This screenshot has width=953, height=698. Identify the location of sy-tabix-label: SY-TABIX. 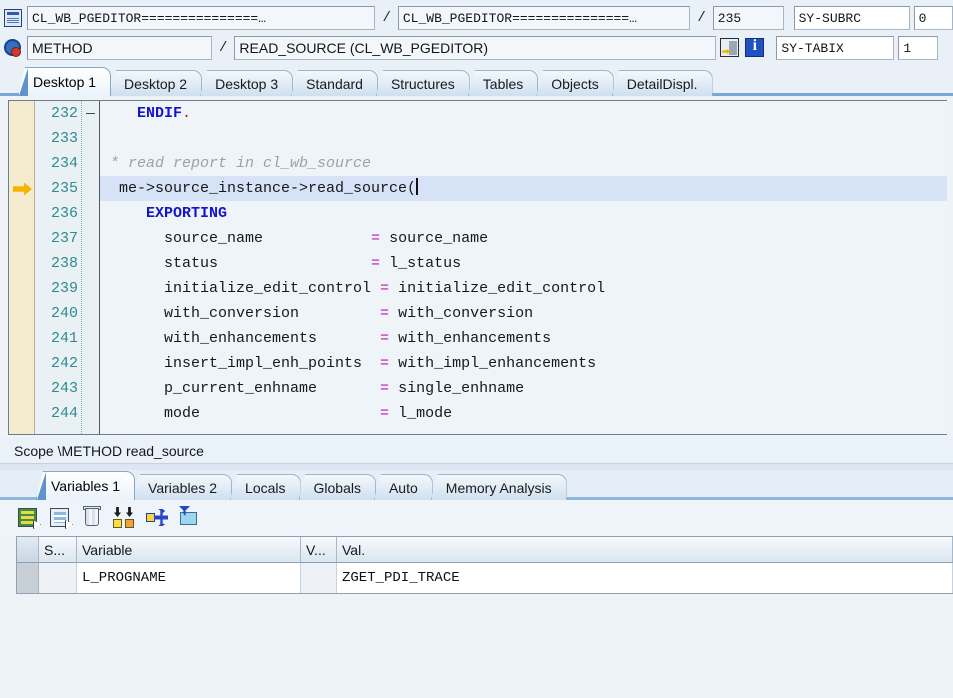
(835, 48).